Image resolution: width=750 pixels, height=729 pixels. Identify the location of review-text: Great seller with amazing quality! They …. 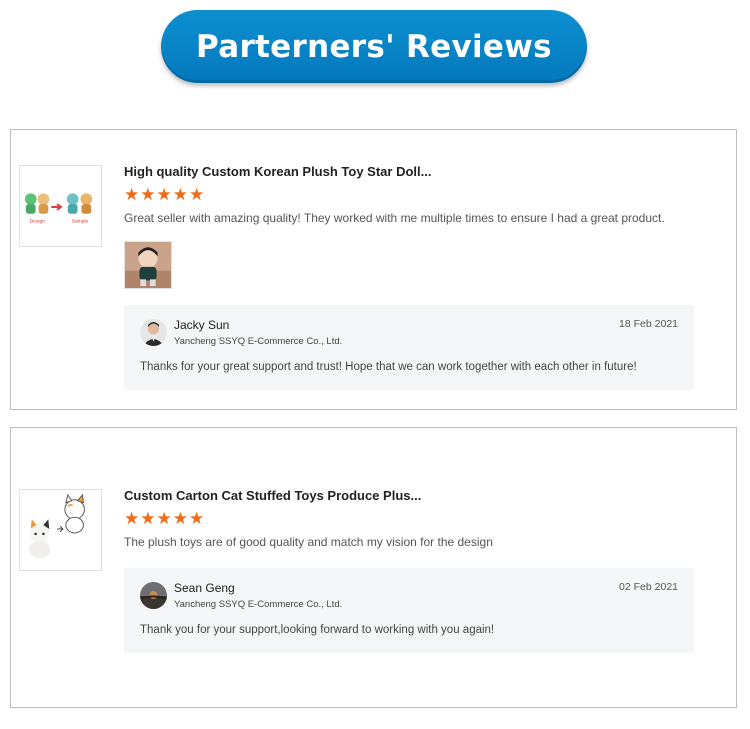
(394, 218).